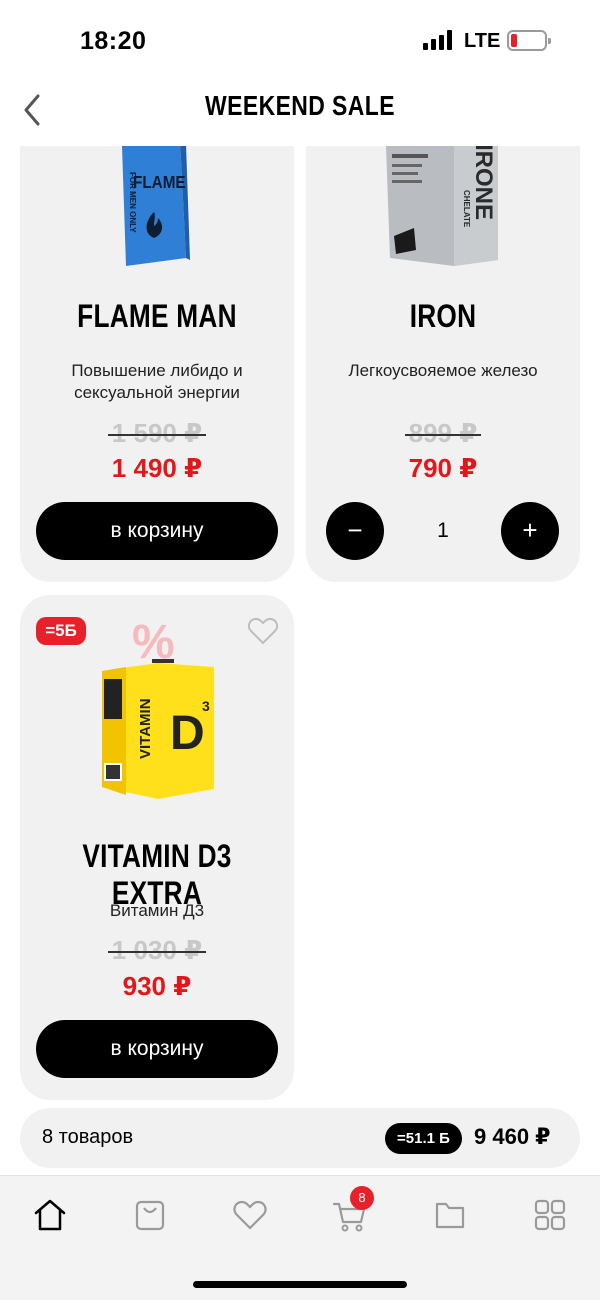 The width and height of the screenshot is (600, 1300). What do you see at coordinates (88, 1137) in the screenshot?
I see `cart-item-count: 8 товаров` at bounding box center [88, 1137].